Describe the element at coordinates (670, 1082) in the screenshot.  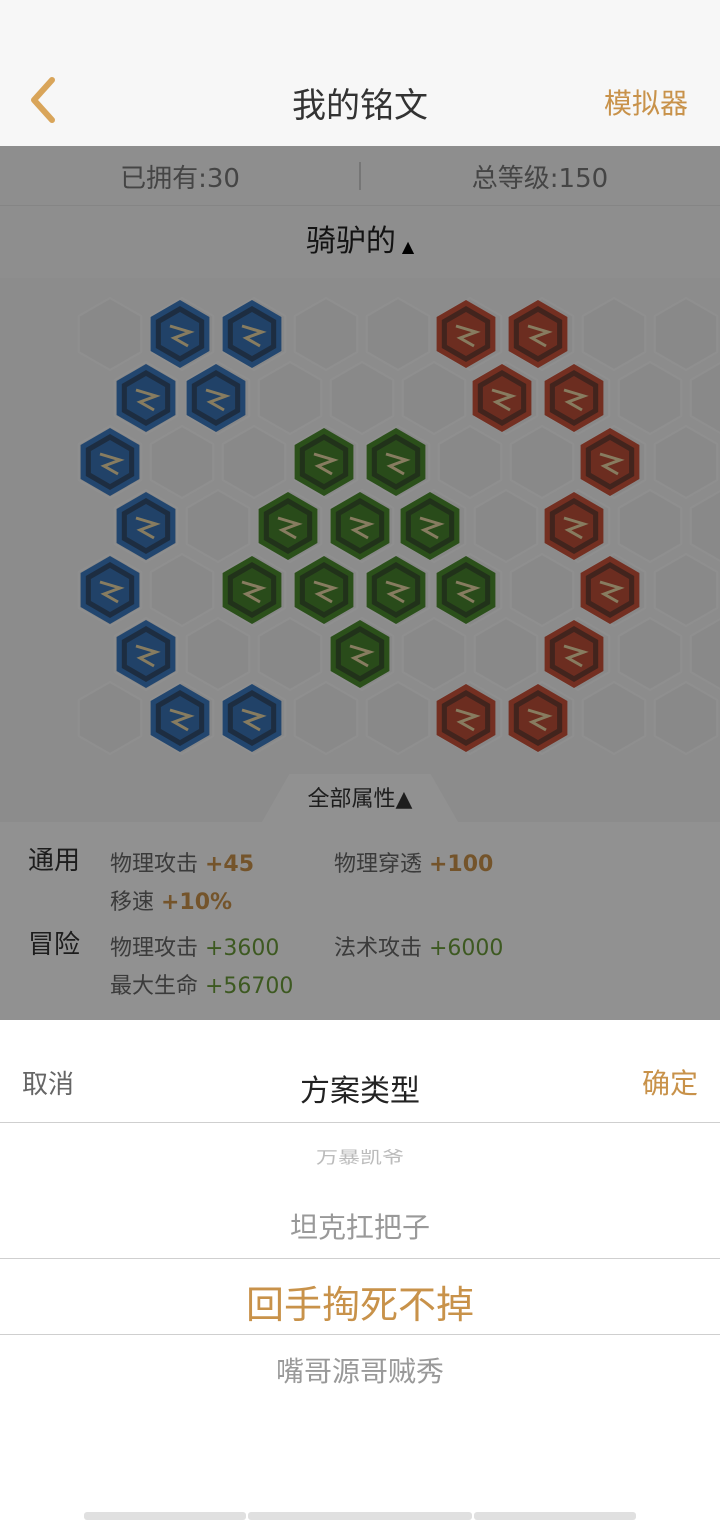
I see `confirm-button: 确定` at that location.